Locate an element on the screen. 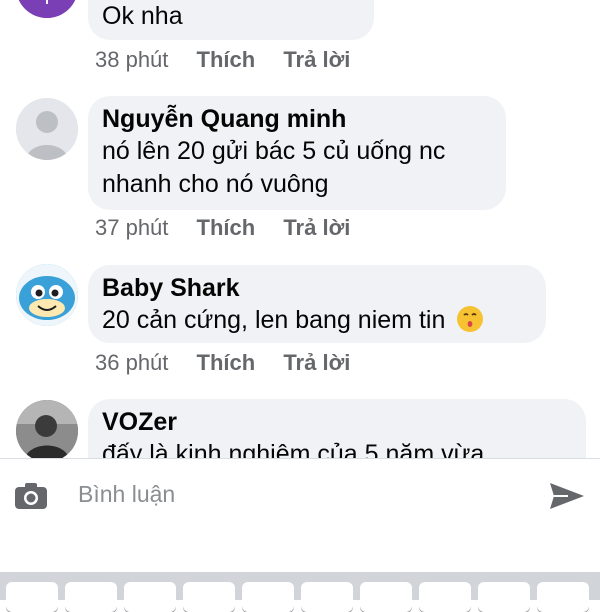  baby-shark-avatar-icon is located at coordinates (47, 295).